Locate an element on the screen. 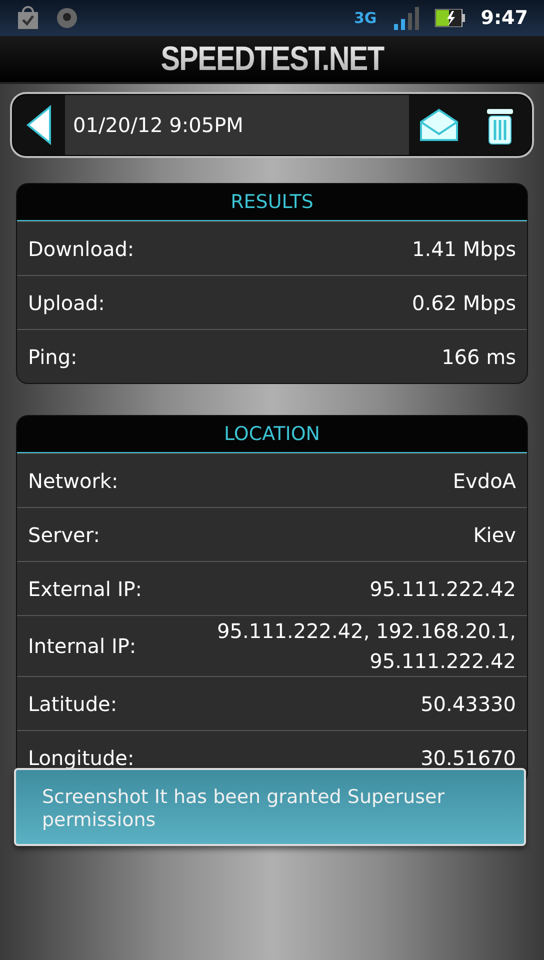 The image size is (544, 960). back-arrow-icon is located at coordinates (39, 125).